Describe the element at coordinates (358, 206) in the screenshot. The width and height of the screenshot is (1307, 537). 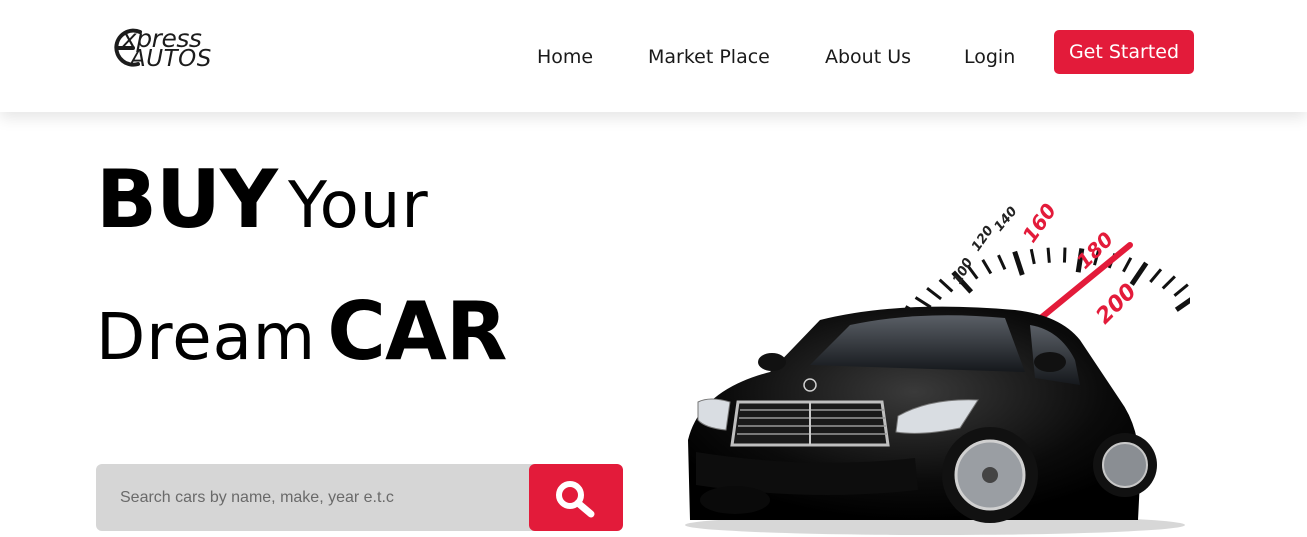
I see `hero-word-your: Your` at that location.